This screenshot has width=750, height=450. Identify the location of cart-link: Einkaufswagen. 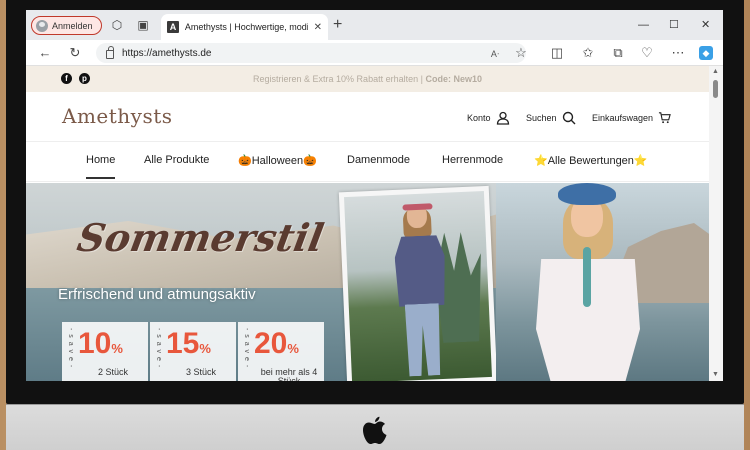
(631, 117).